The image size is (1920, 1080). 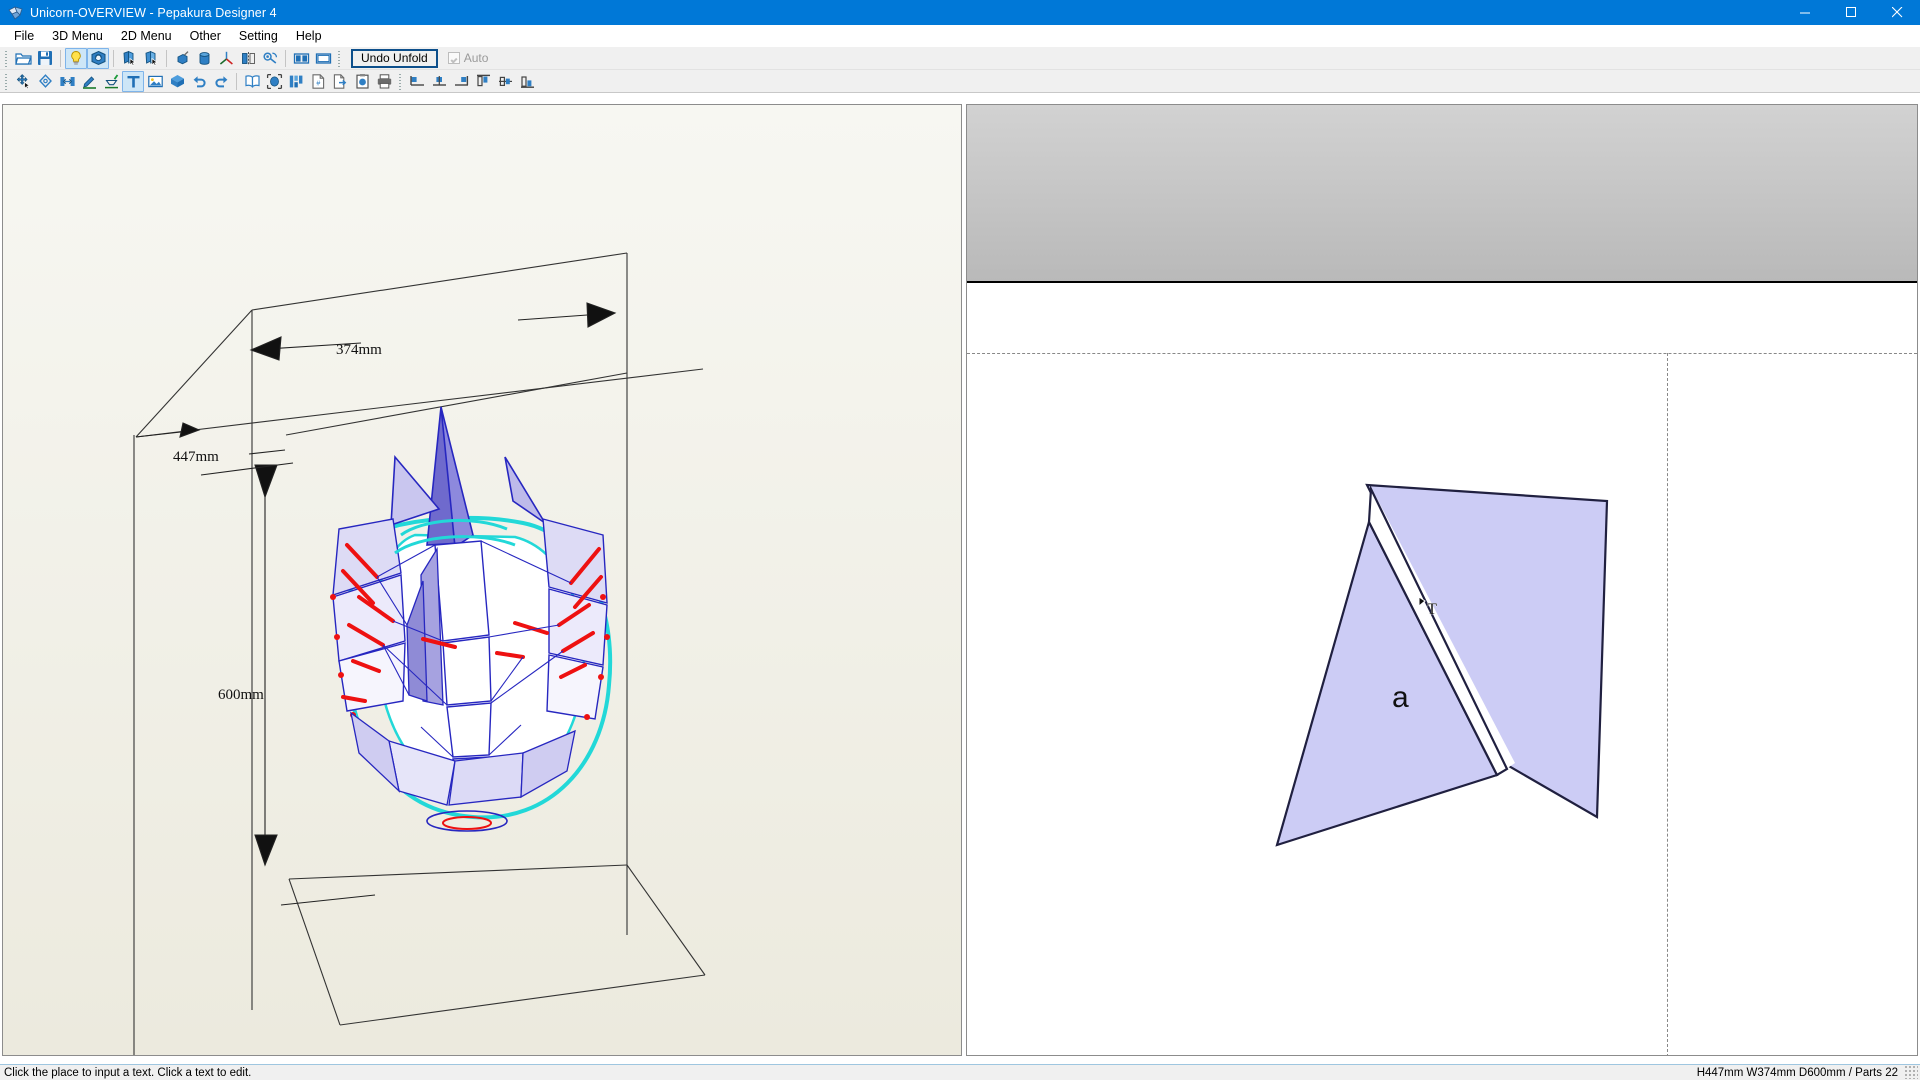 I want to click on width-dimension-label: 374mm, so click(x=359, y=350).